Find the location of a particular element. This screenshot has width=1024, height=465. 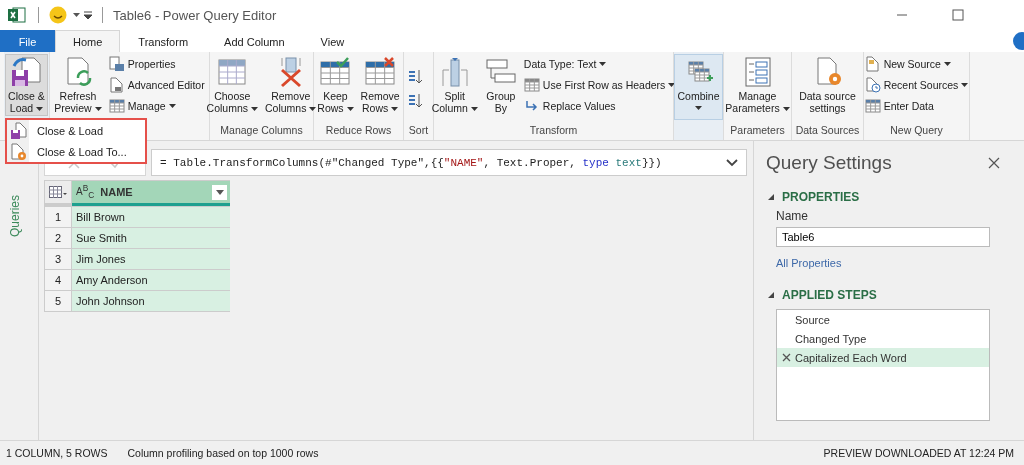

properties-icon is located at coordinates (116, 64).